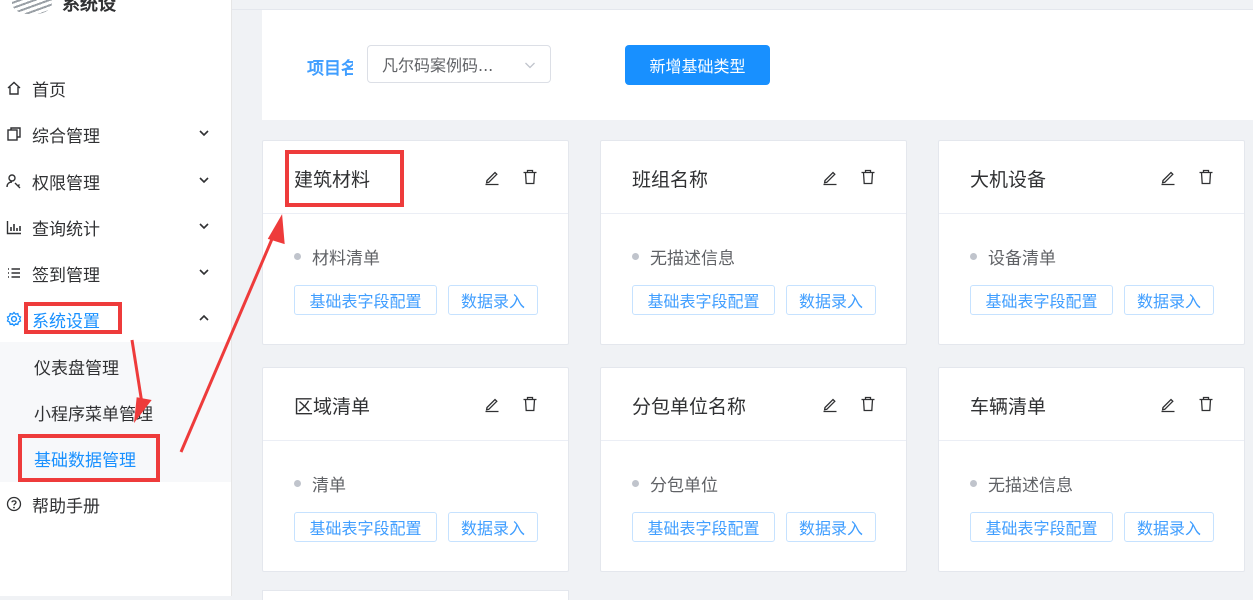 The image size is (1253, 600). I want to click on user-key-icon, so click(14, 181).